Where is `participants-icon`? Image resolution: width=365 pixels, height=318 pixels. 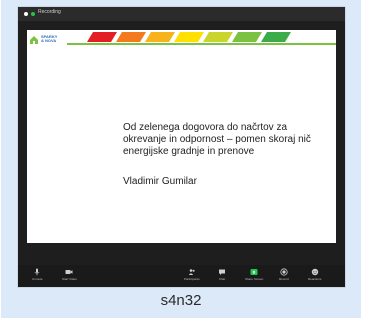 participants-icon is located at coordinates (191, 272).